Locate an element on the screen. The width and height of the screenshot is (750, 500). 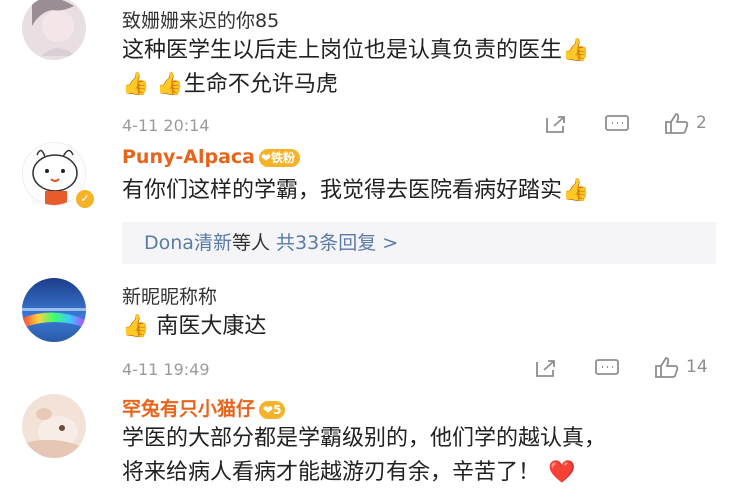
username-text: 罕兔有只小猫仔 is located at coordinates (189, 409).